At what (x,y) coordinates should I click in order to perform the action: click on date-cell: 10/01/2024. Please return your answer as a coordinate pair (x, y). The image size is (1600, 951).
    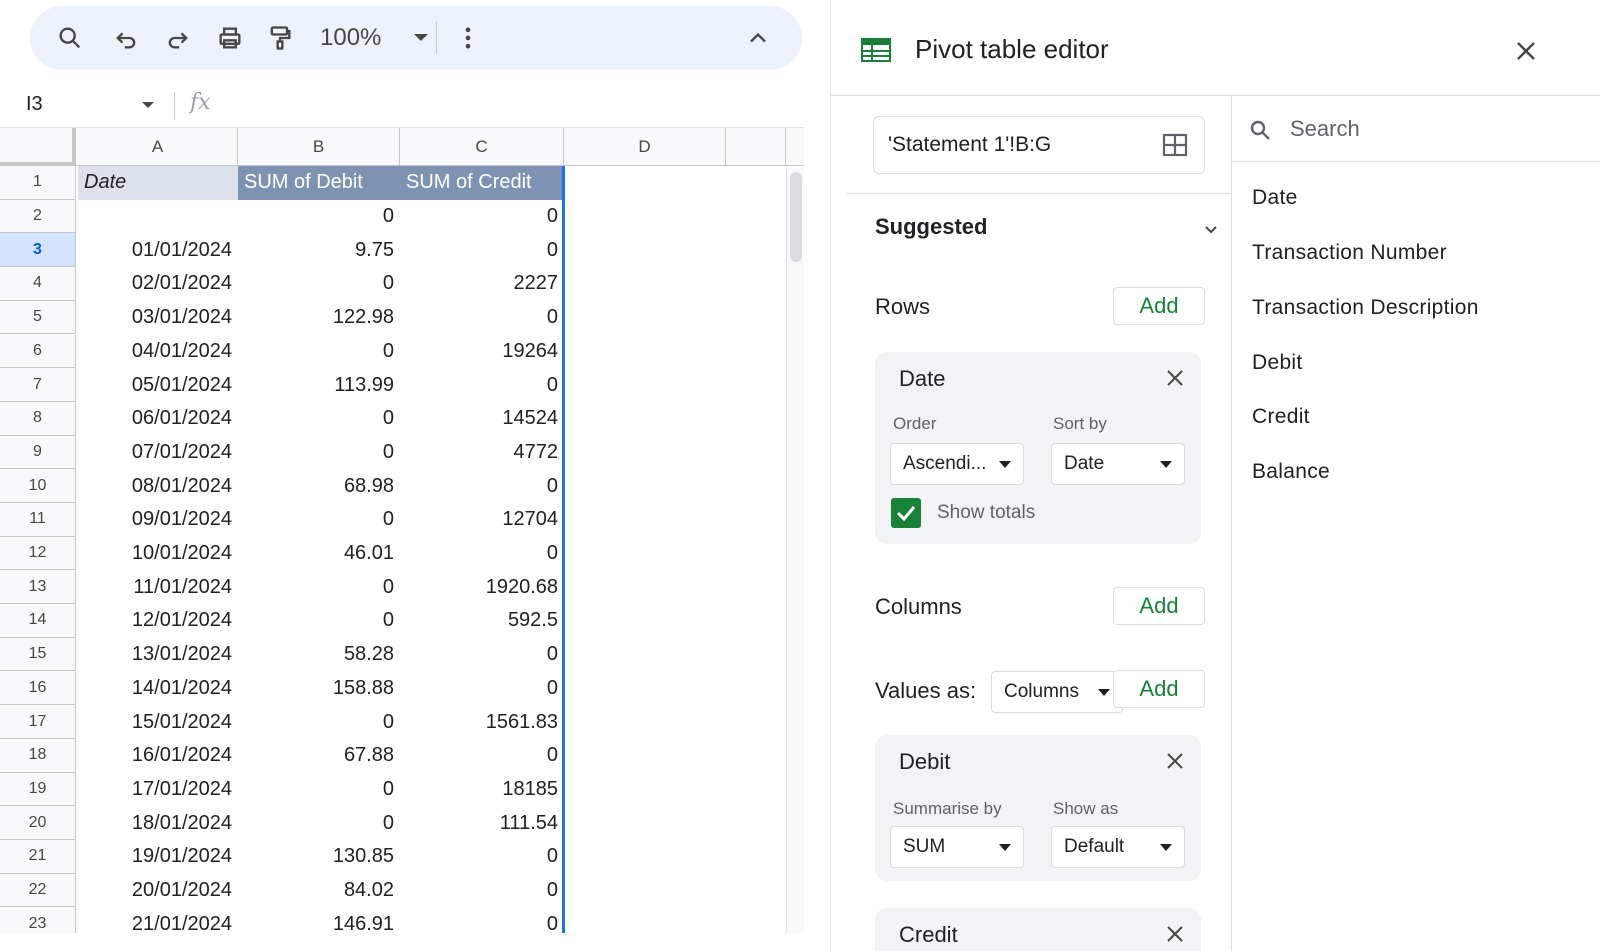
    Looking at the image, I should click on (158, 554).